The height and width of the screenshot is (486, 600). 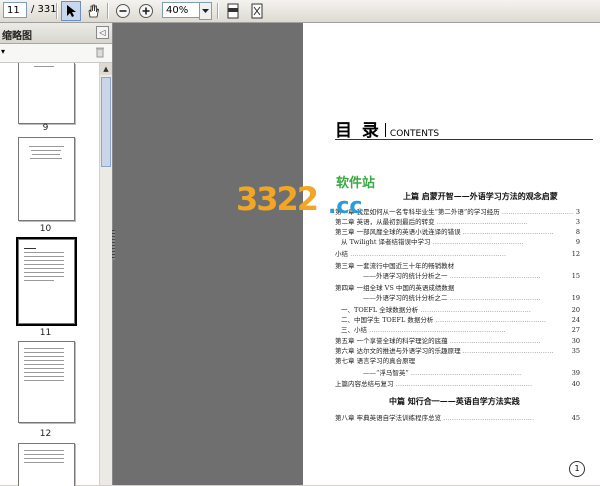 What do you see at coordinates (457, 288) in the screenshot?
I see `toc-entry: 第四章 一组全球 VS 中国的英语成绩数据` at bounding box center [457, 288].